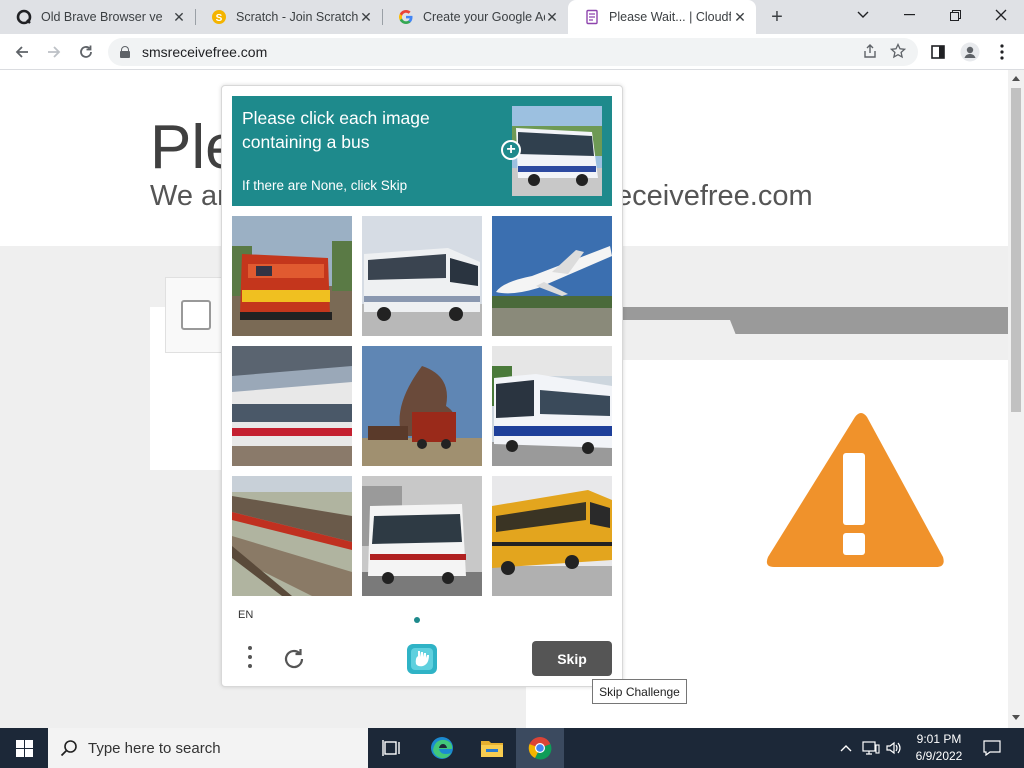  I want to click on windows-taskbar: Type here to search 9:01 PM 6/9/2022, so click(512, 748).